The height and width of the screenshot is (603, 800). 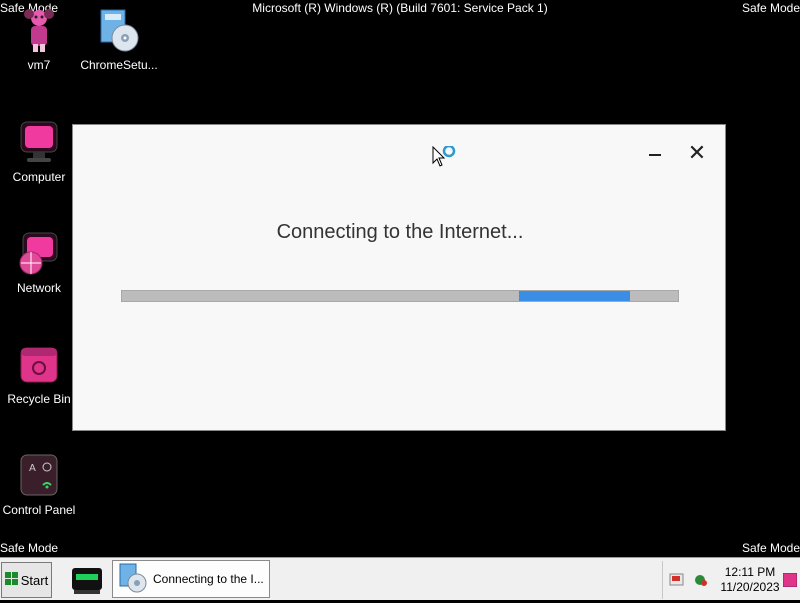 I want to click on network-status-icon, so click(x=701, y=582).